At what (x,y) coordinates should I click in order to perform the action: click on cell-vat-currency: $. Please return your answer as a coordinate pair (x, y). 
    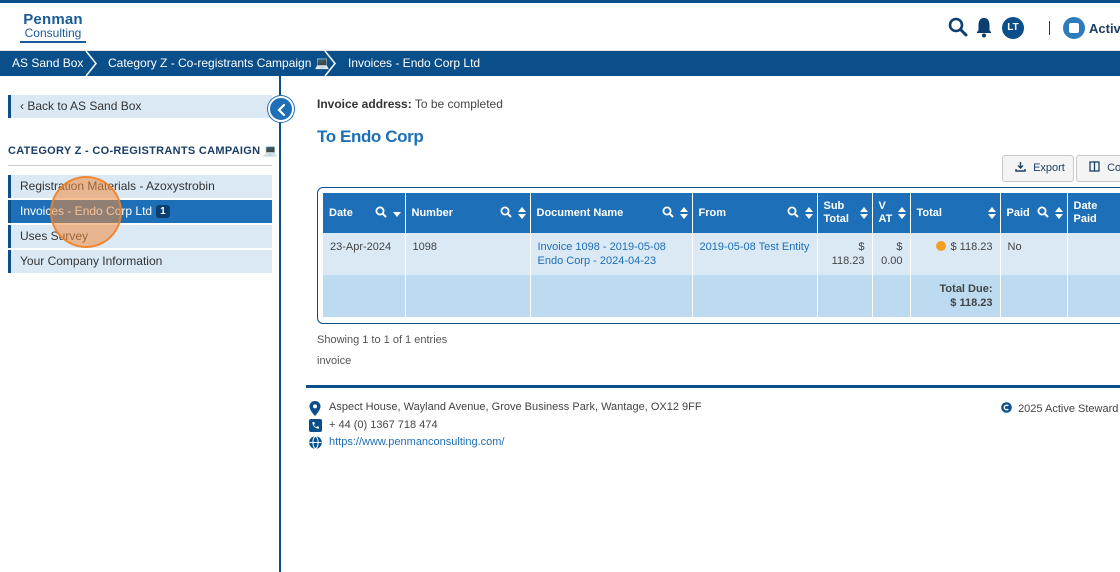
    Looking at the image, I should click on (899, 247).